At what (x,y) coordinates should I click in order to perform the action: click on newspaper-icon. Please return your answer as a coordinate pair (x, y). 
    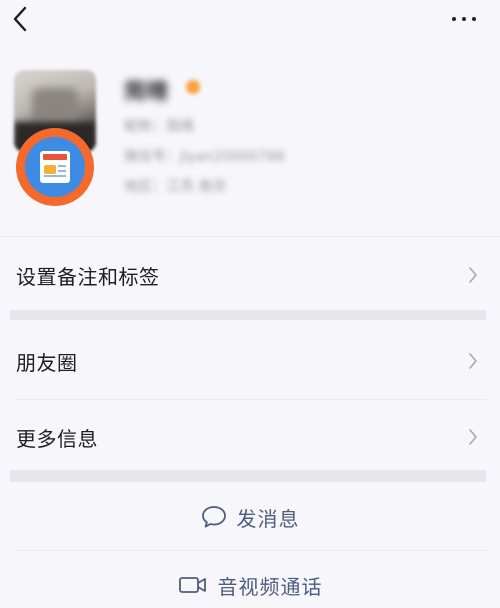
    Looking at the image, I should click on (55, 167).